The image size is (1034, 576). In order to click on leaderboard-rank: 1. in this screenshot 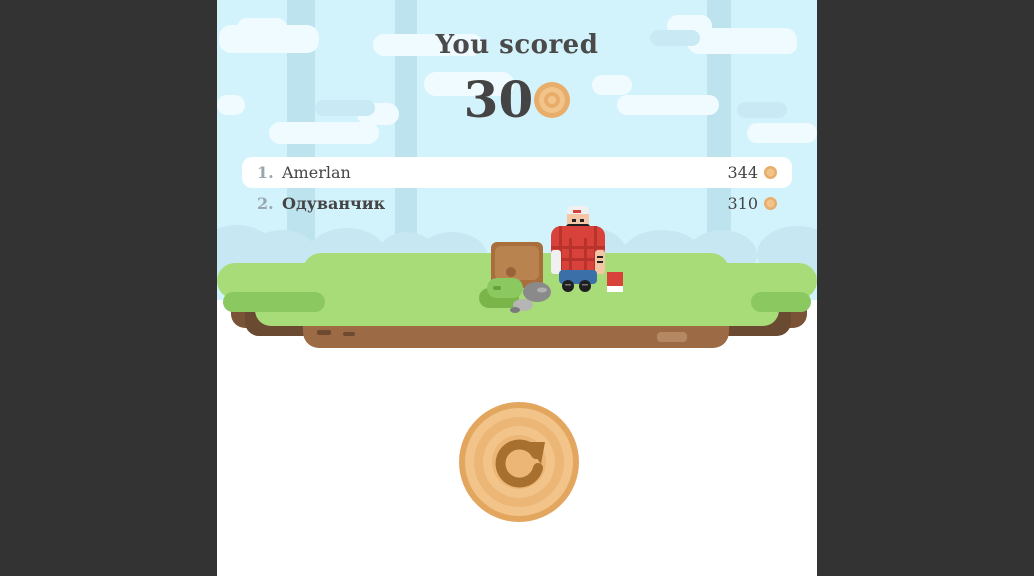, I will do `click(265, 172)`.